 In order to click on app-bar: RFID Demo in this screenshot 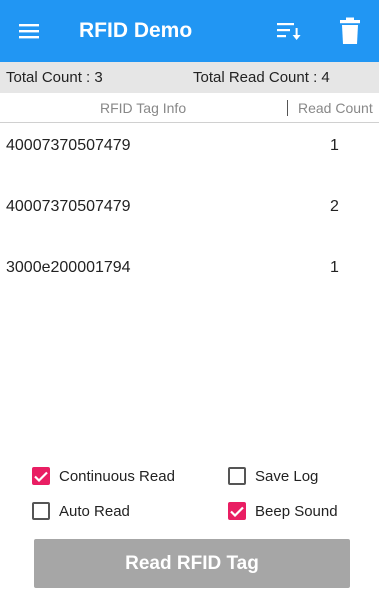, I will do `click(189, 31)`.